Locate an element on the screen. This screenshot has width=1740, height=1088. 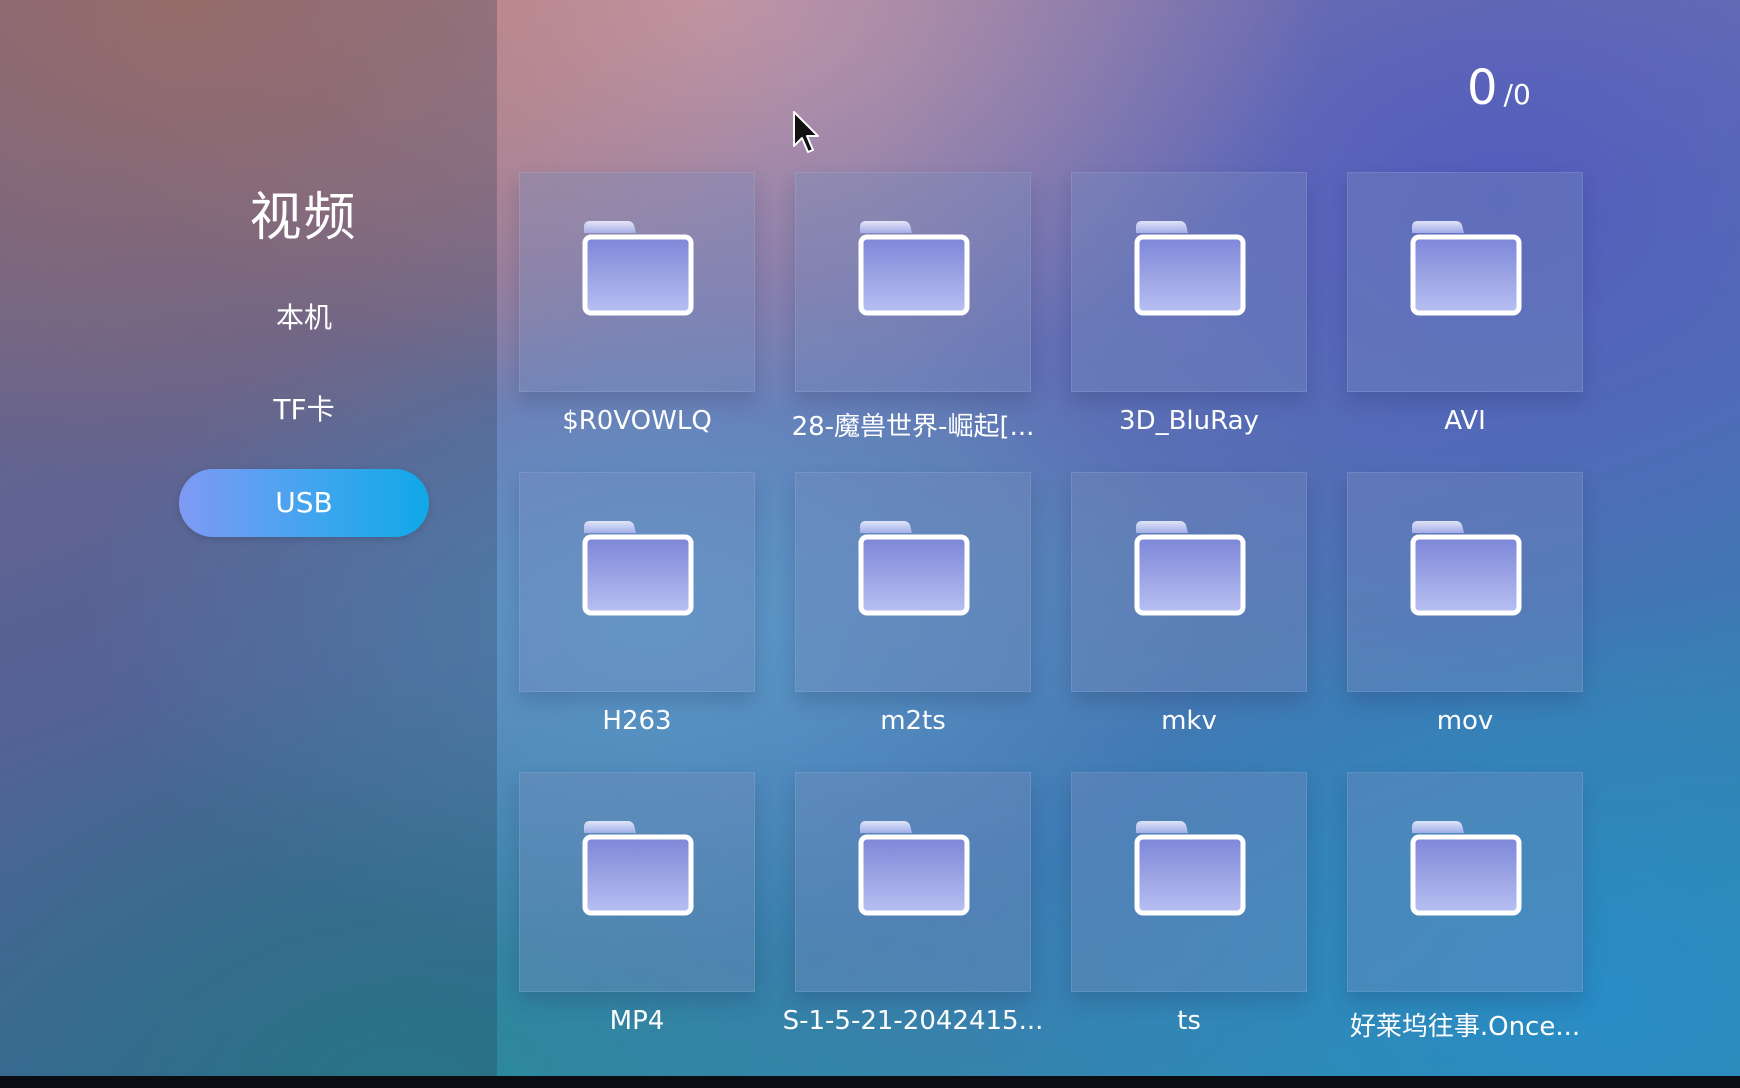
sidebar-title: 视频 is located at coordinates (303, 218).